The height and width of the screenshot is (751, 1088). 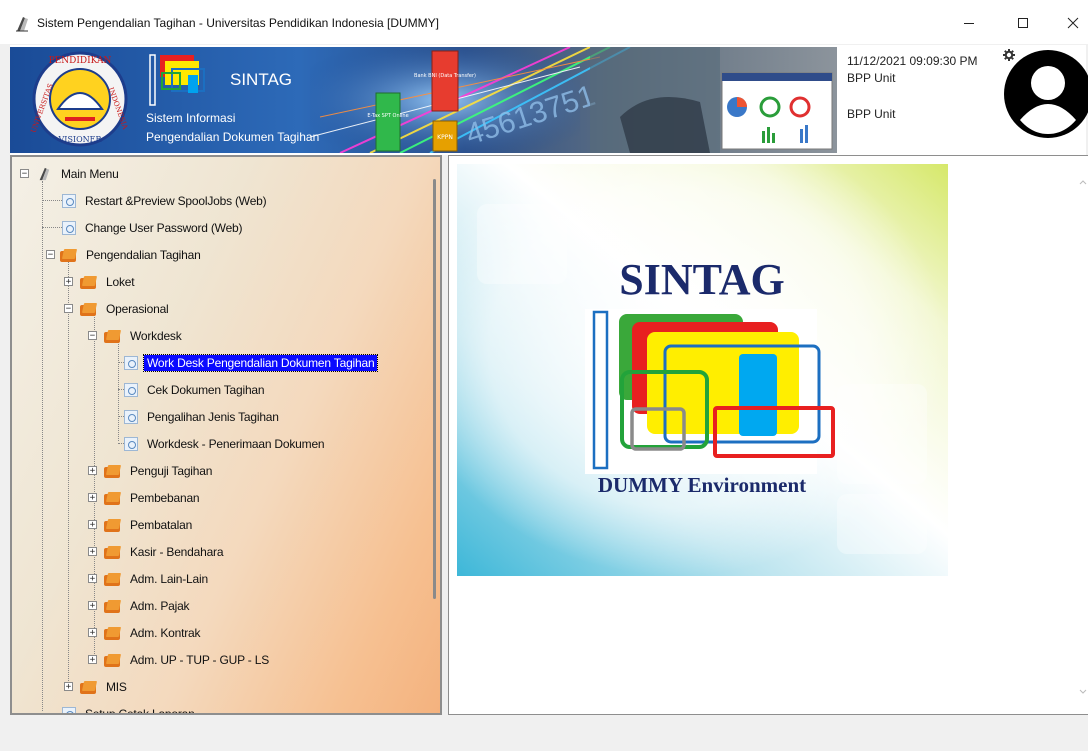 What do you see at coordinates (148, 606) in the screenshot?
I see `tree-folder-adm-pajak: Adm. Pajak` at bounding box center [148, 606].